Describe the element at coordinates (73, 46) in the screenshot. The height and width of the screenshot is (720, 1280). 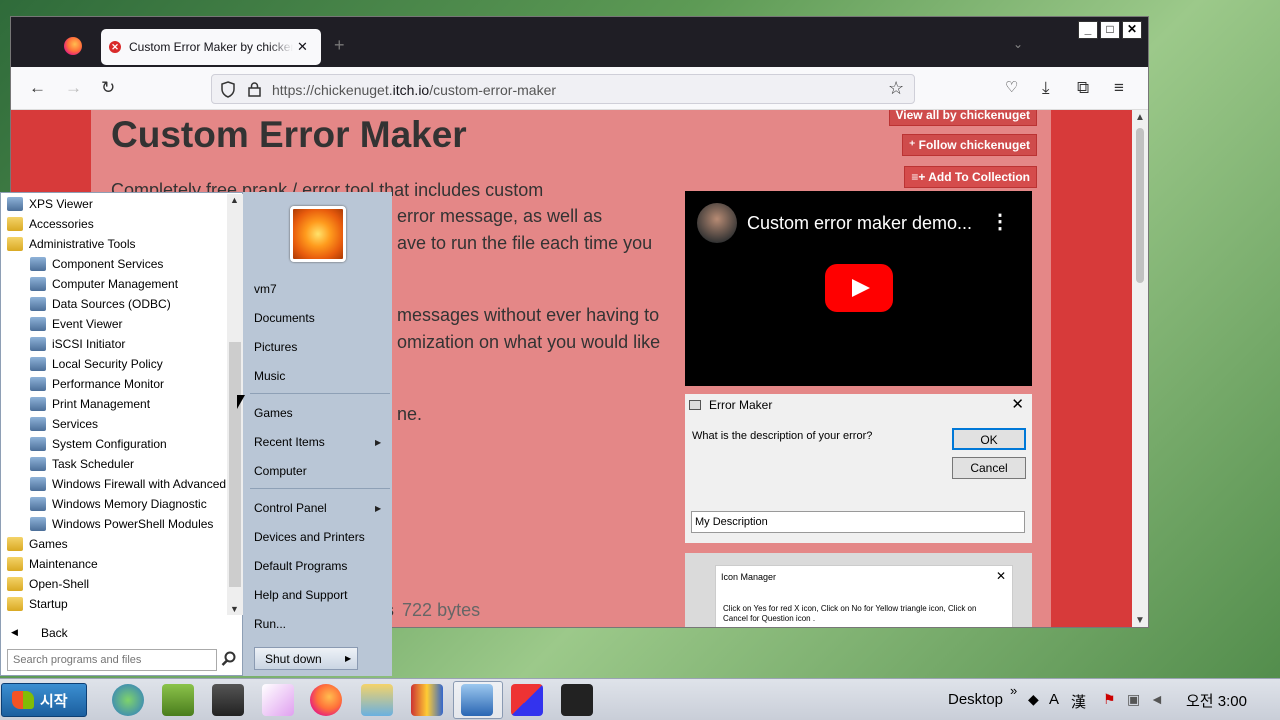
I see `firefox-icon` at that location.